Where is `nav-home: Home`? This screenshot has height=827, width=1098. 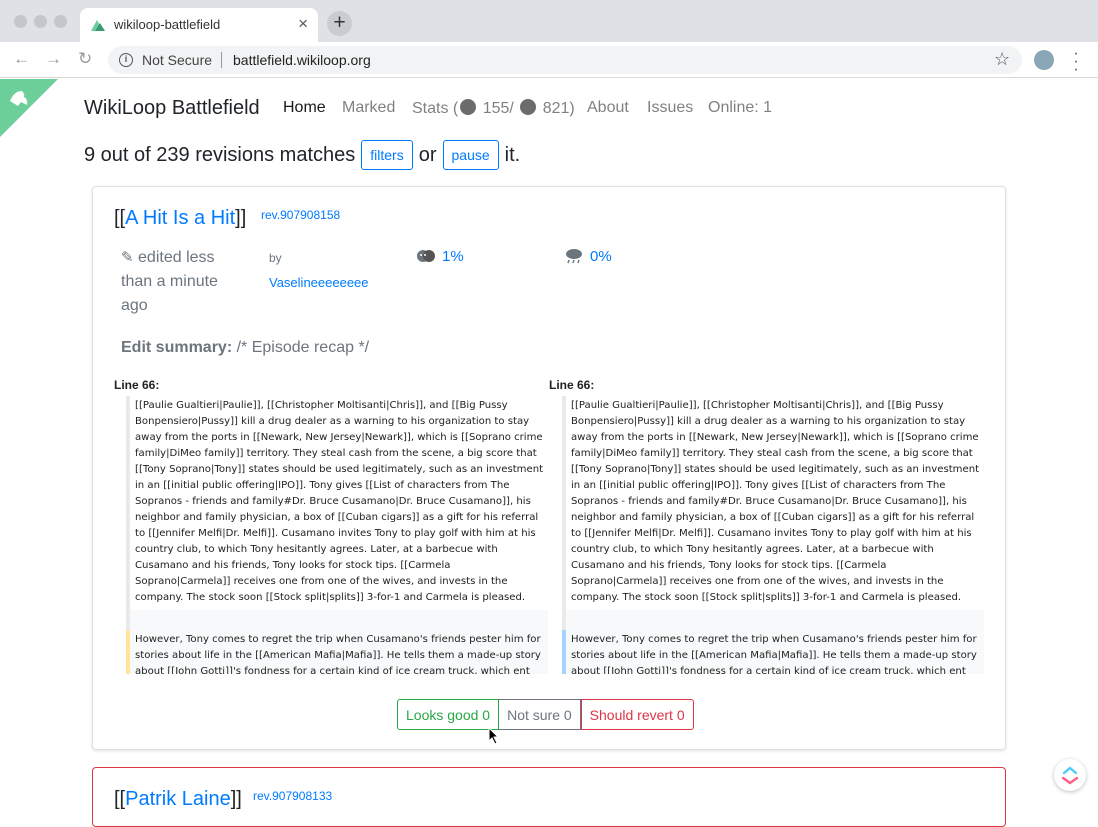 nav-home: Home is located at coordinates (304, 108).